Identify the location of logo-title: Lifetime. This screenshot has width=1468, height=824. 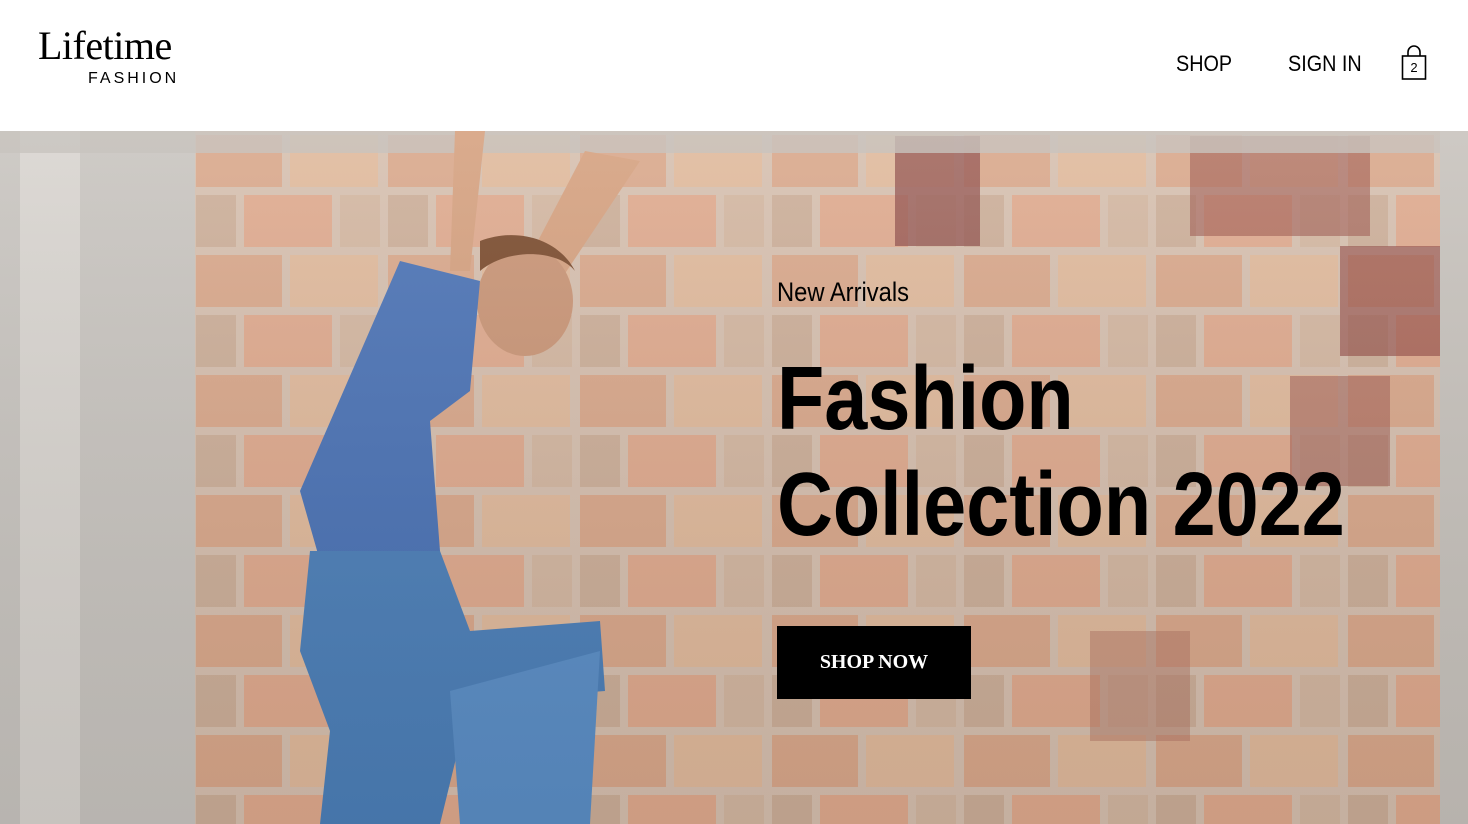
(105, 45).